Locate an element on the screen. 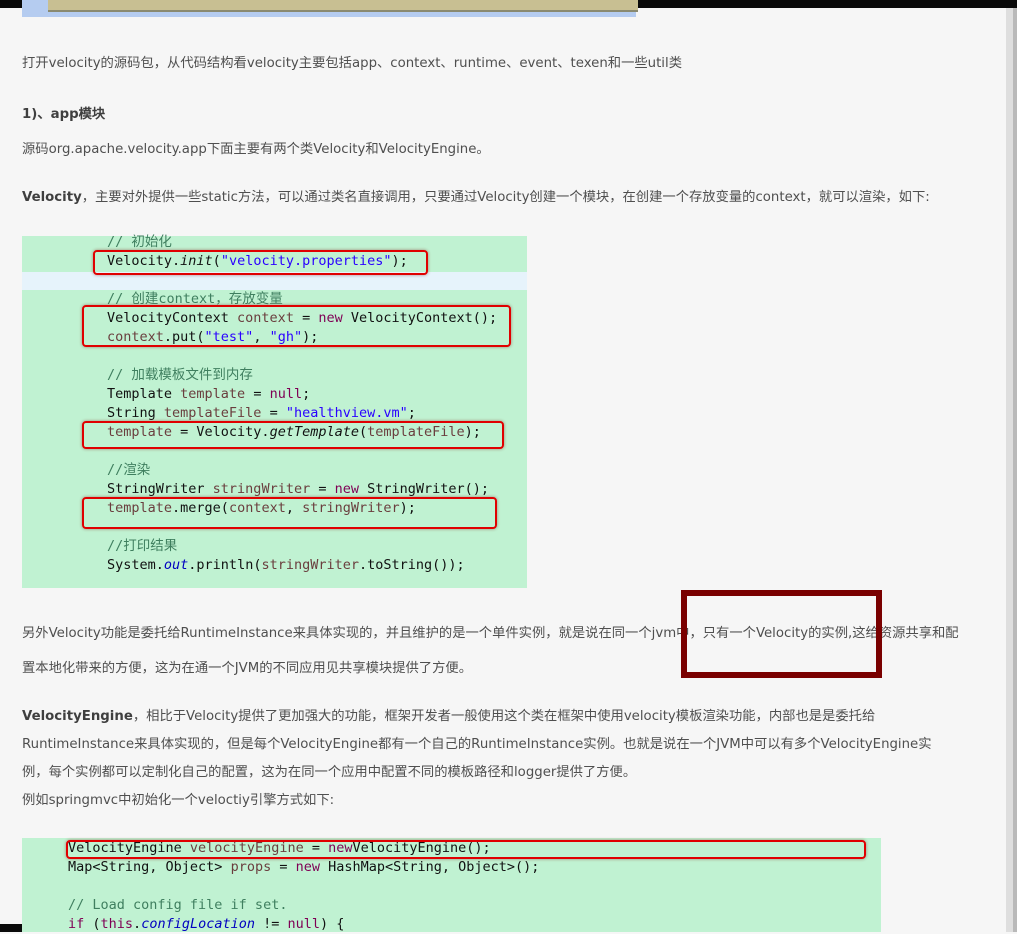 Image resolution: width=1017 pixels, height=934 pixels. highlight-box-get-template is located at coordinates (293, 435).